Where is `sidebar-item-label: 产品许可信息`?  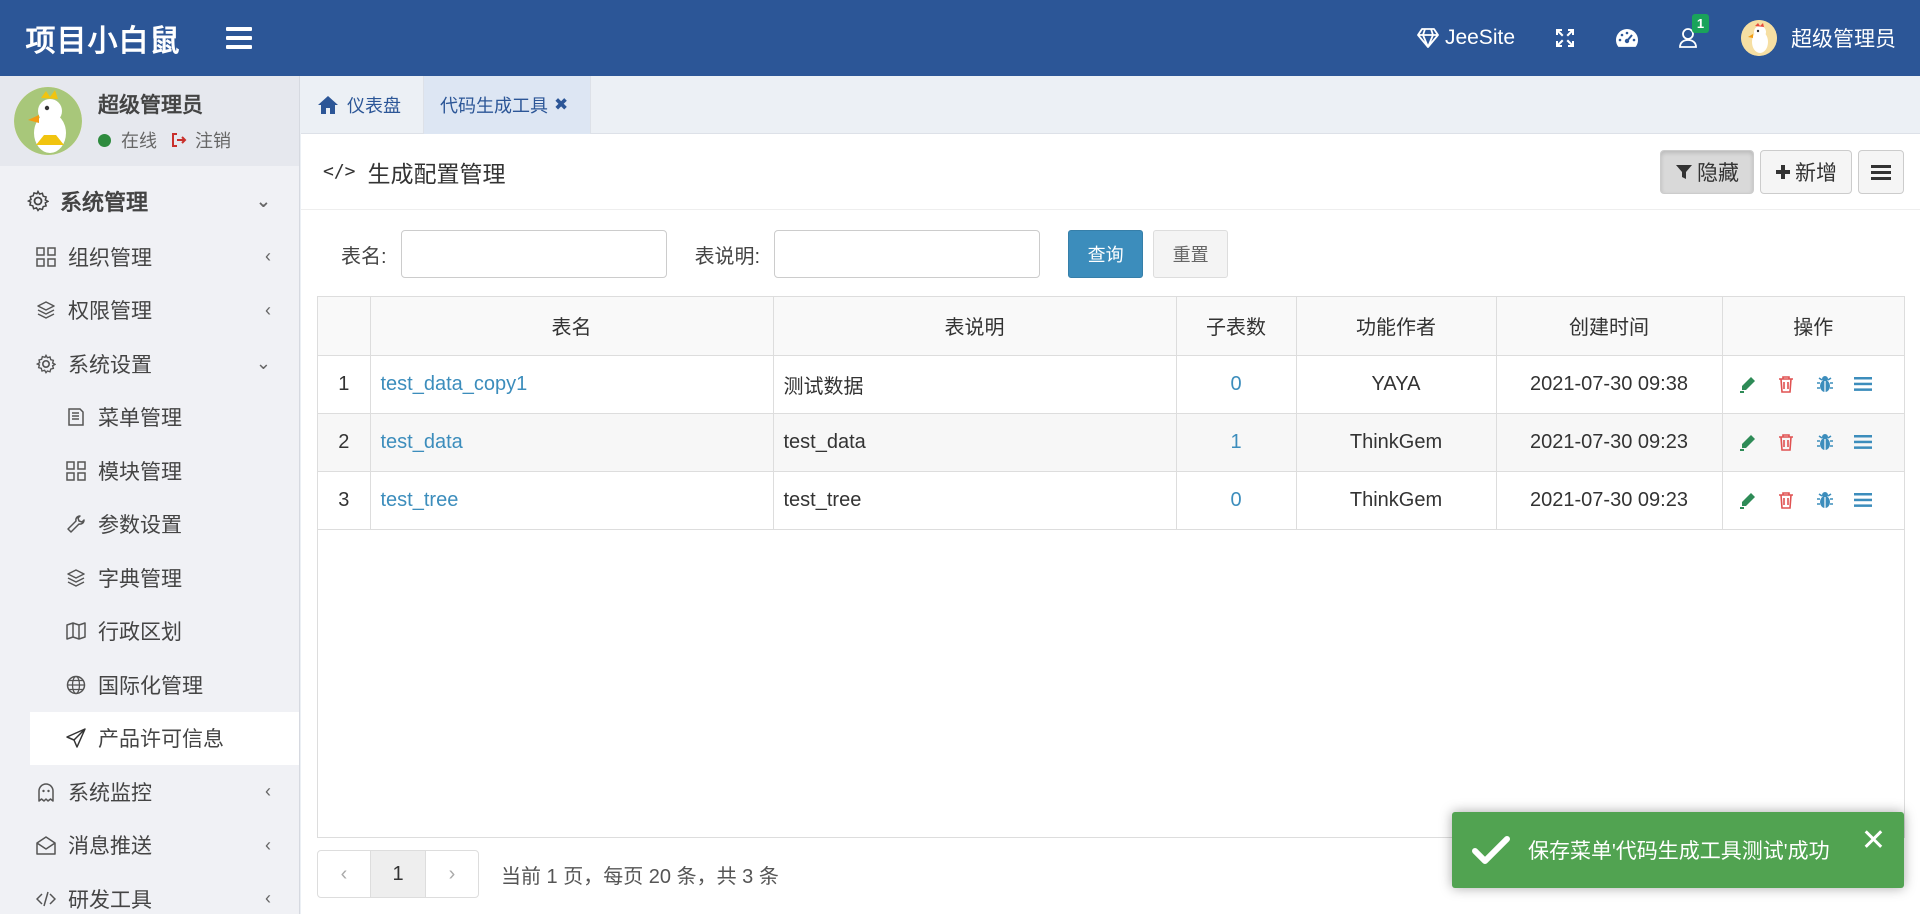 sidebar-item-label: 产品许可信息 is located at coordinates (161, 740).